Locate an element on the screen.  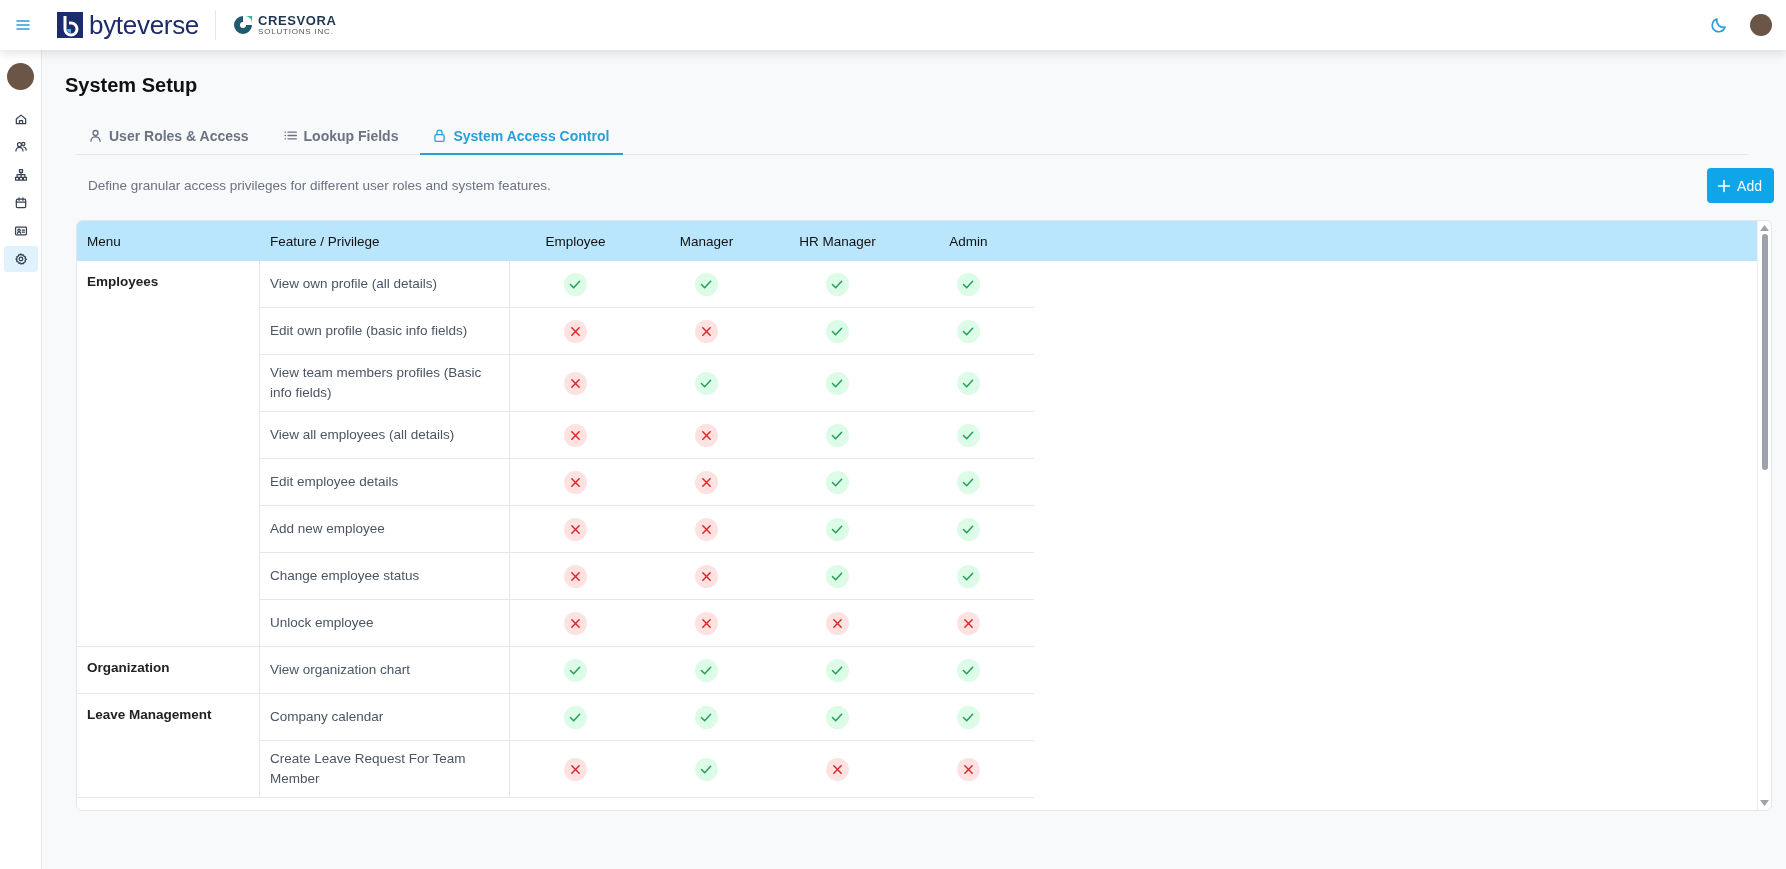
page-title: System Setup is located at coordinates (132, 85).